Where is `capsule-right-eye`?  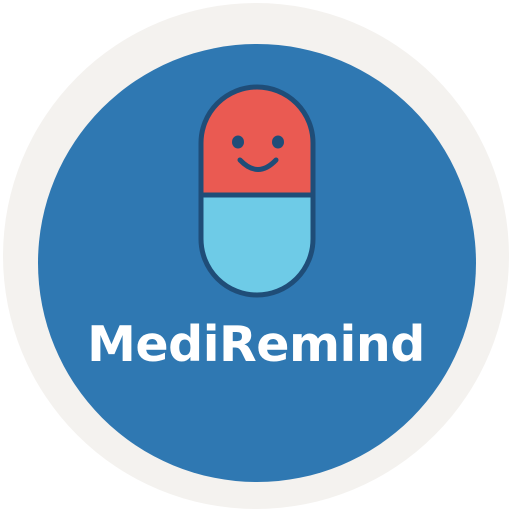 capsule-right-eye is located at coordinates (278, 142).